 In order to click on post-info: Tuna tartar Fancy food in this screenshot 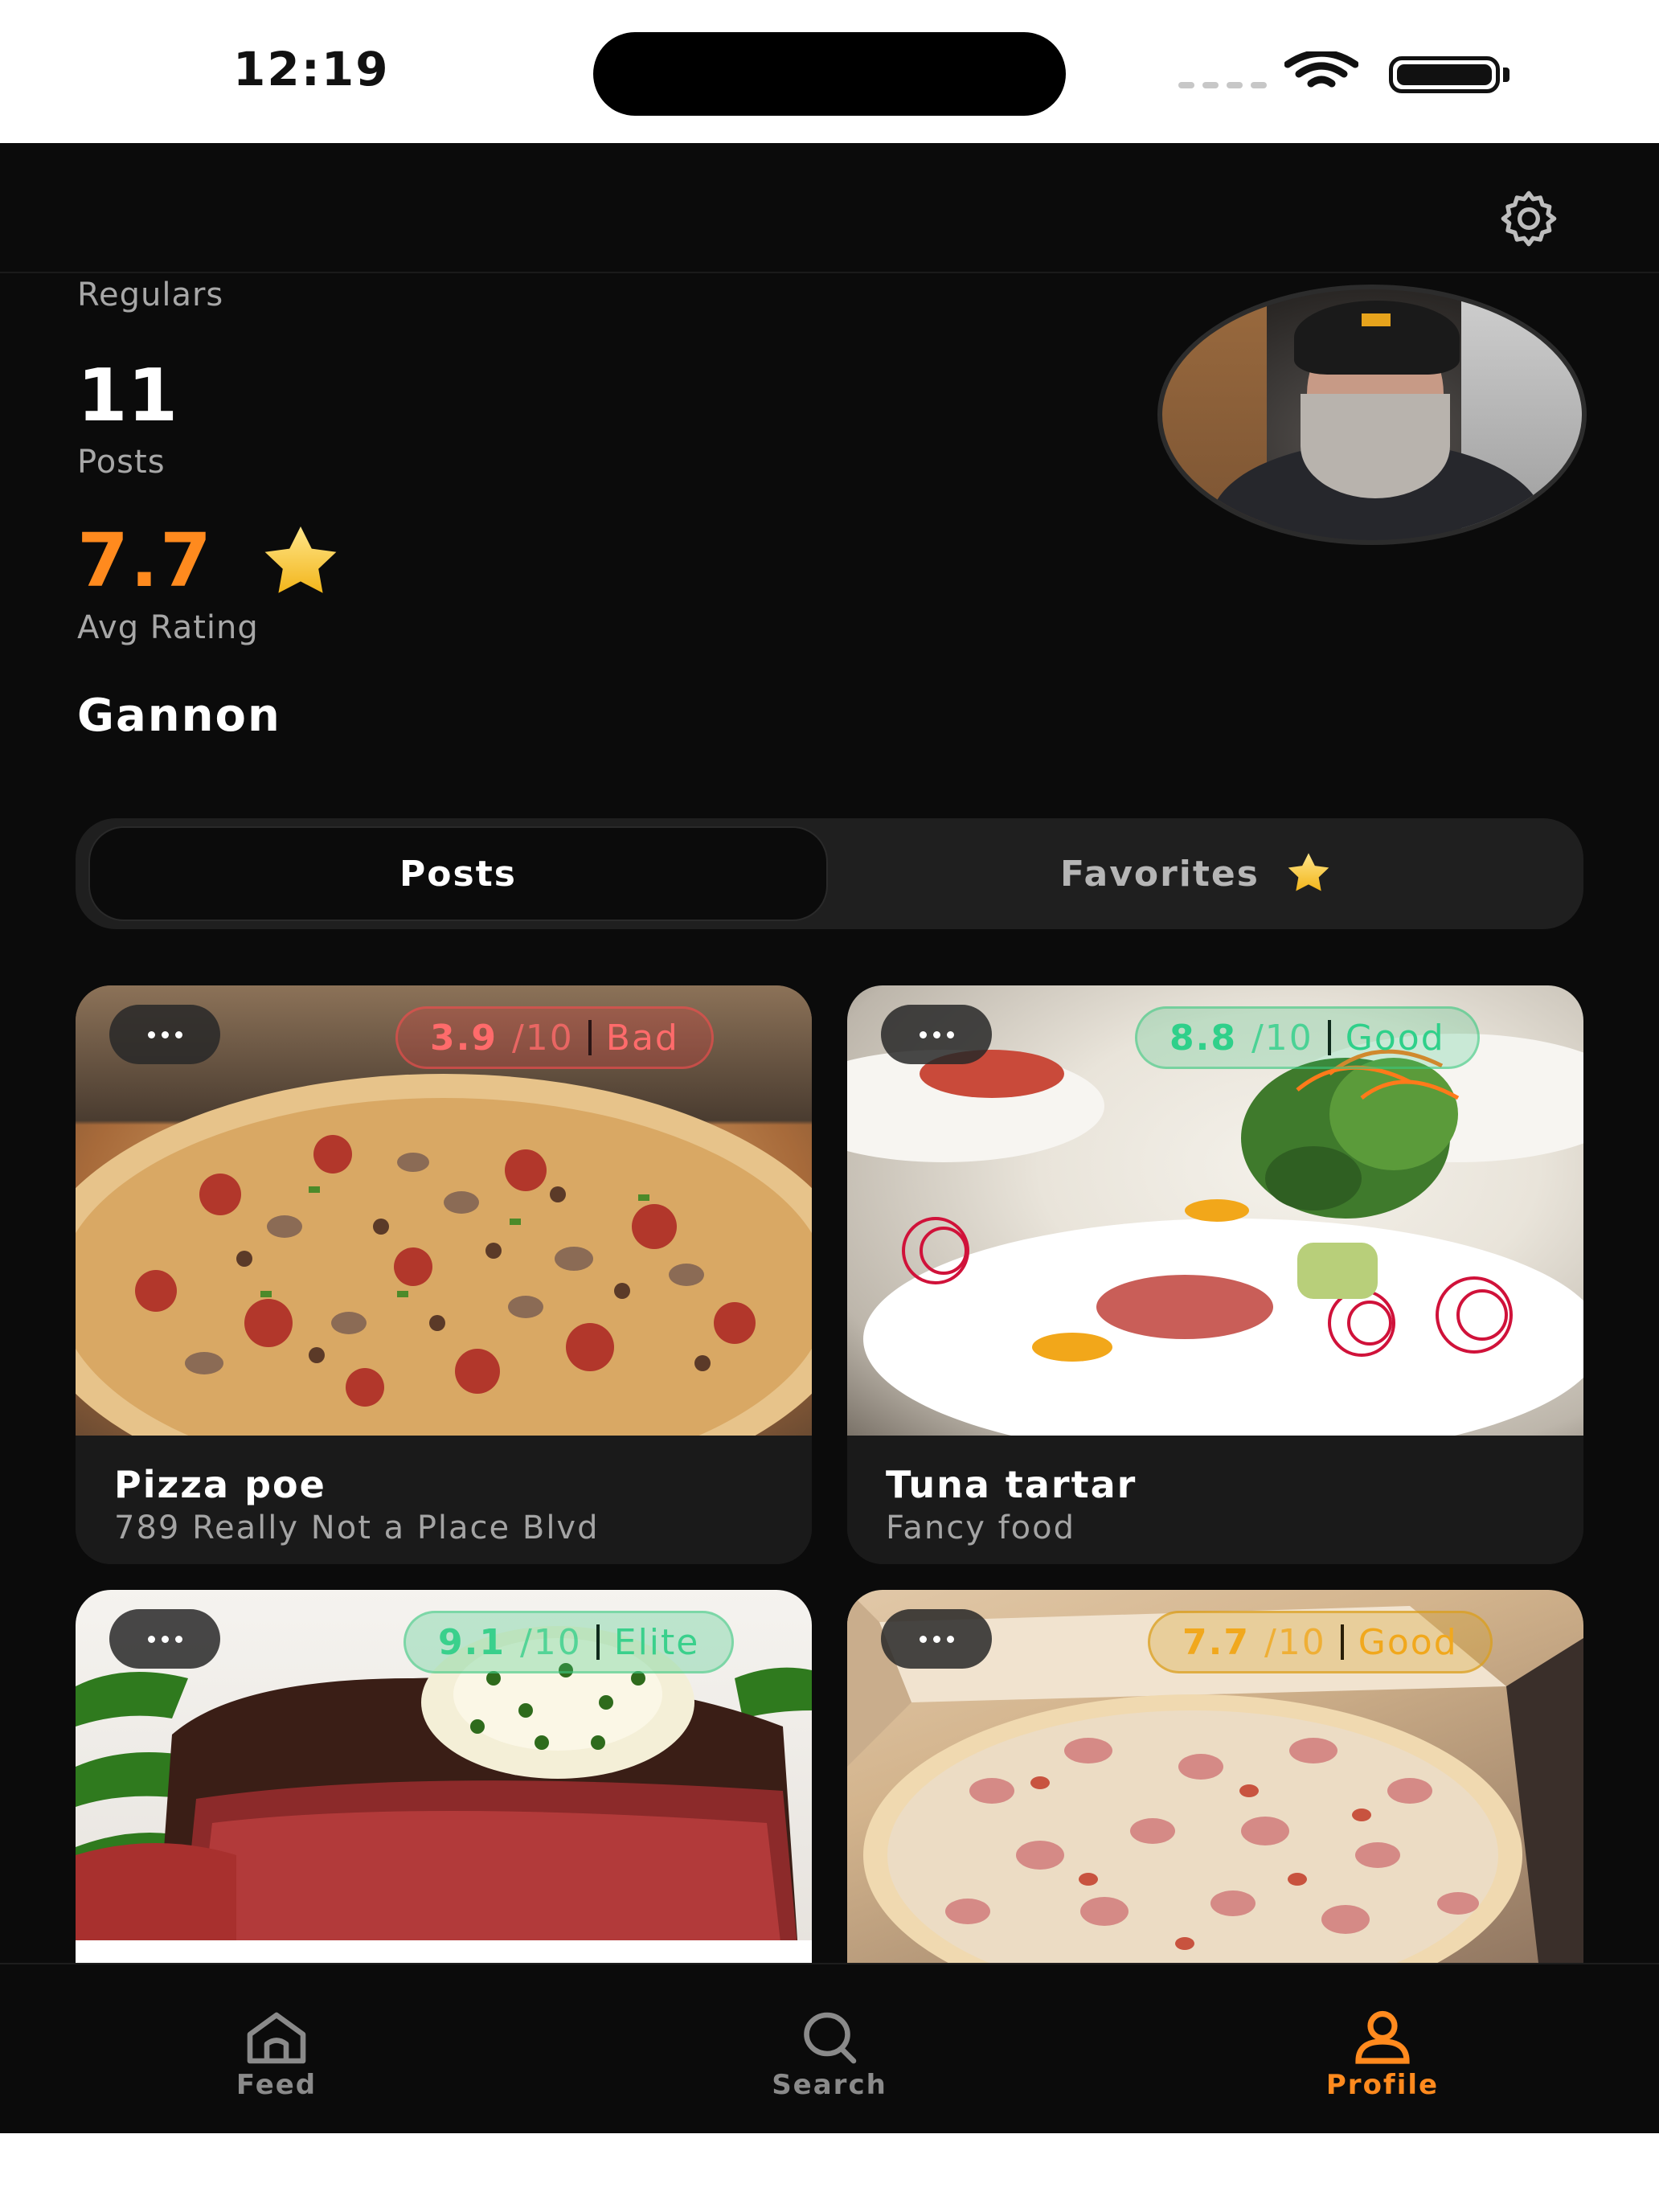, I will do `click(1215, 1500)`.